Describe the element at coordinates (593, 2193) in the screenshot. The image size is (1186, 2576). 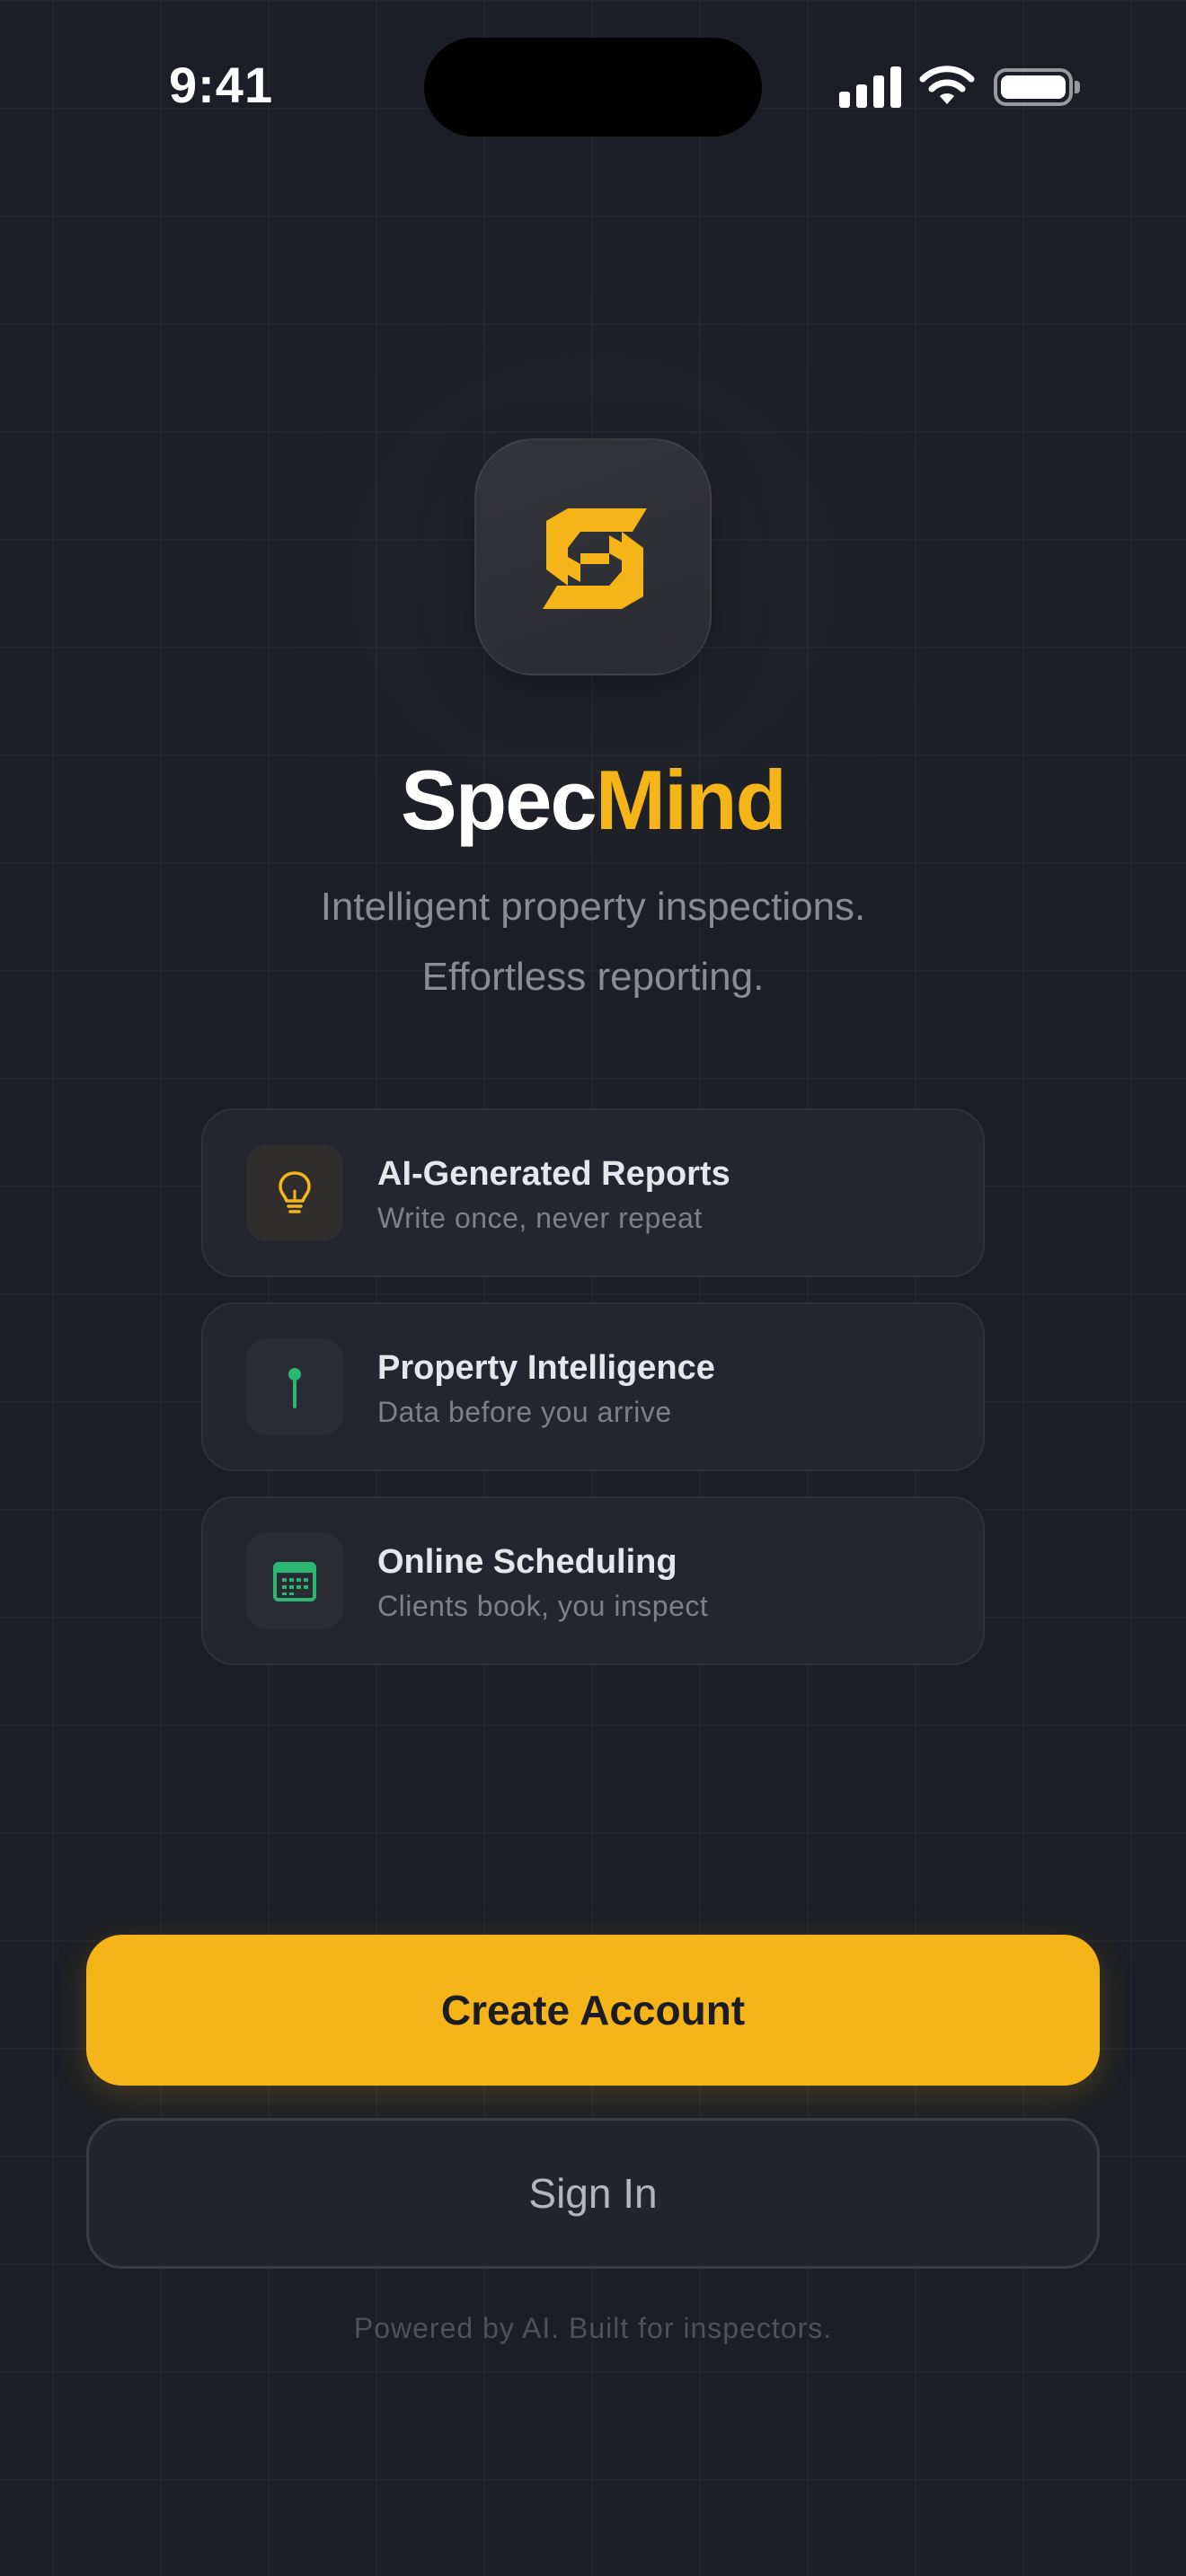
I see `sign-in-button: Sign In` at that location.